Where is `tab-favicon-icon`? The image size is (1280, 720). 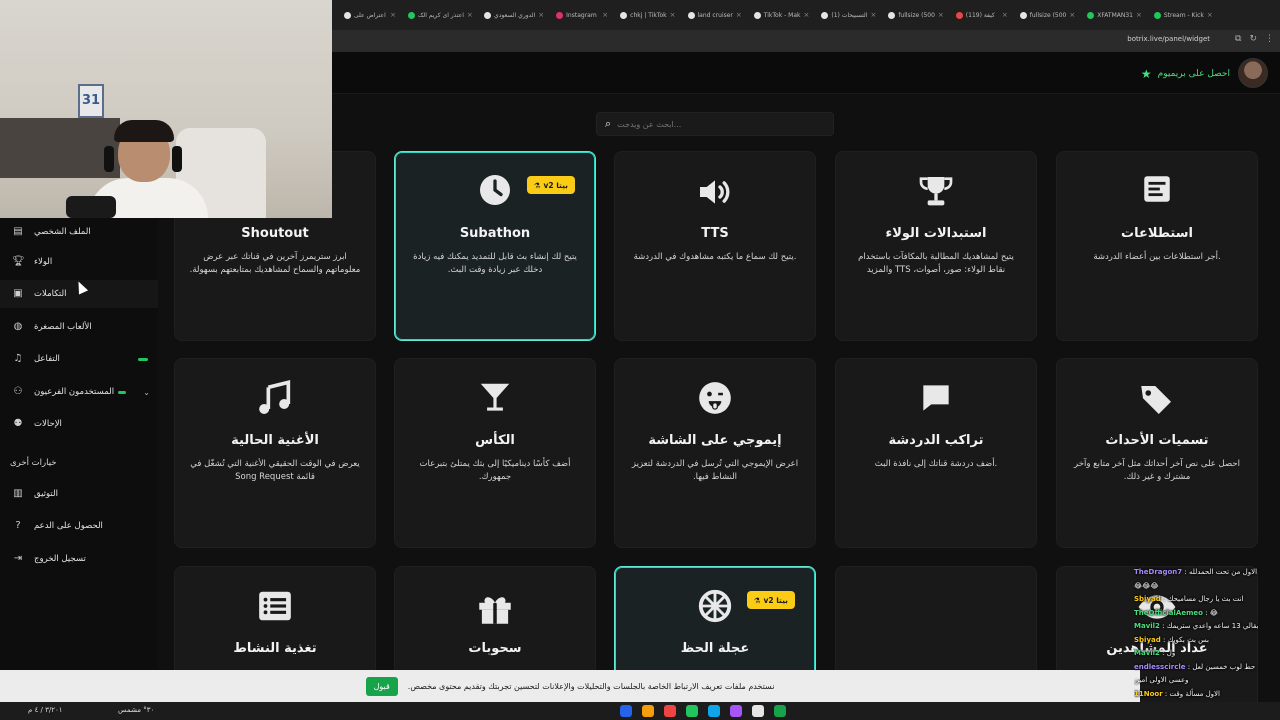 tab-favicon-icon is located at coordinates (959, 15).